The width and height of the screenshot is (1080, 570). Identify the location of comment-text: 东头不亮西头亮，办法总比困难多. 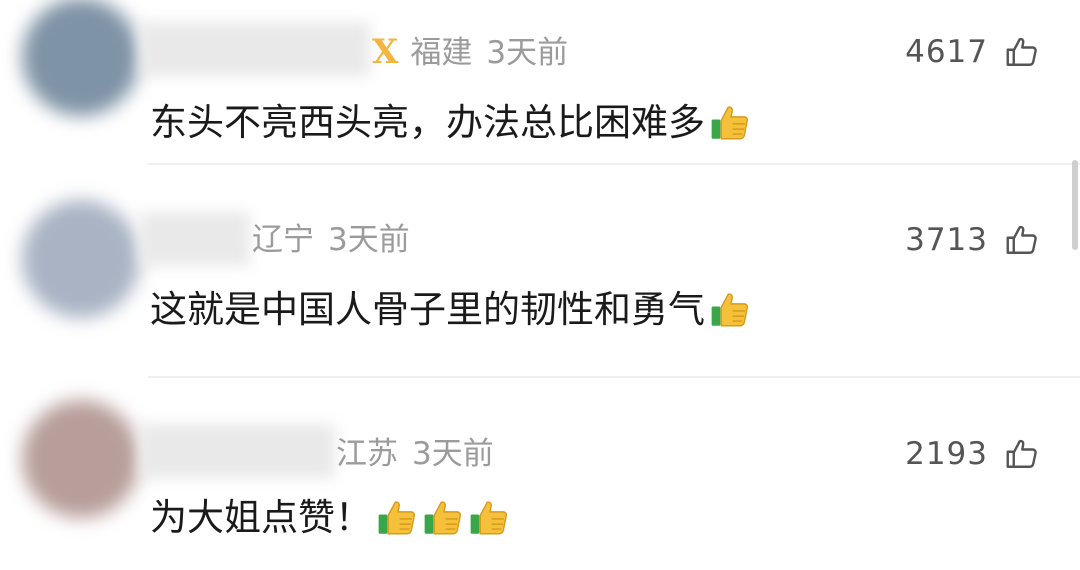
(450, 123).